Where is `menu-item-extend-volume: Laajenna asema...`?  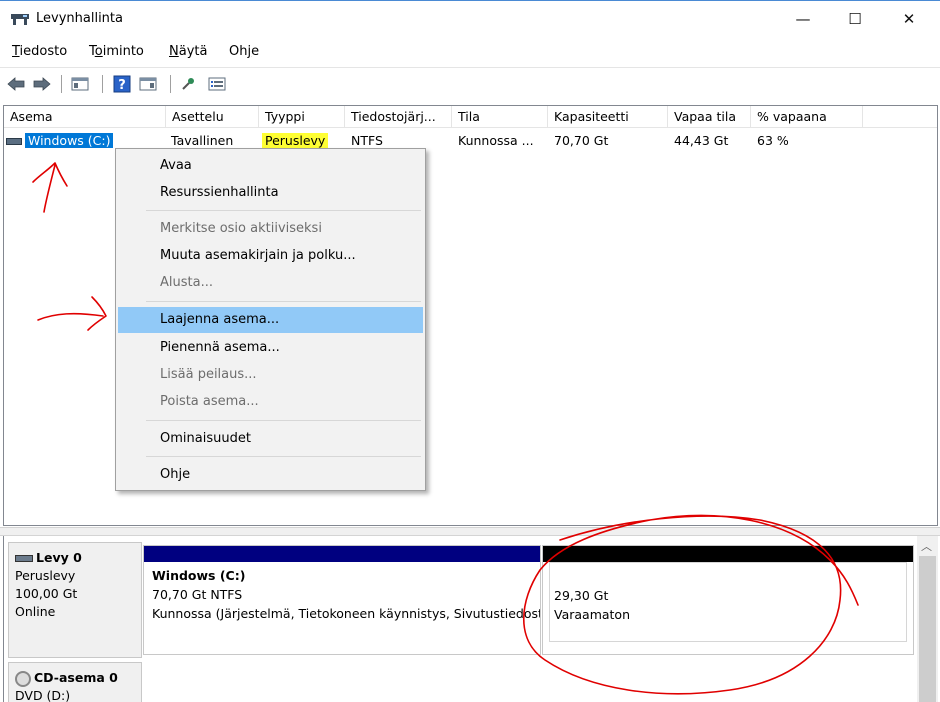 menu-item-extend-volume: Laajenna asema... is located at coordinates (270, 320).